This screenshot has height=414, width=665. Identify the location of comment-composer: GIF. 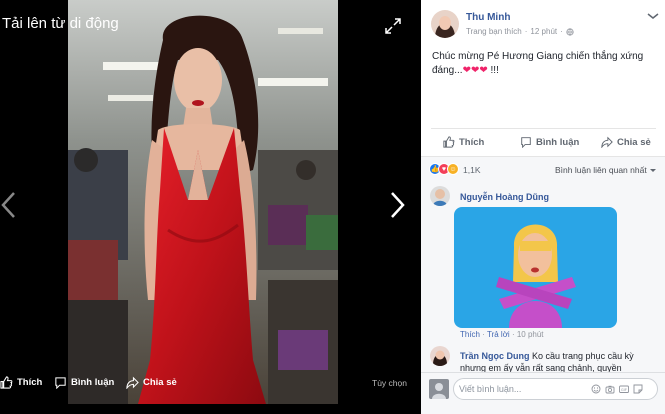
(543, 393).